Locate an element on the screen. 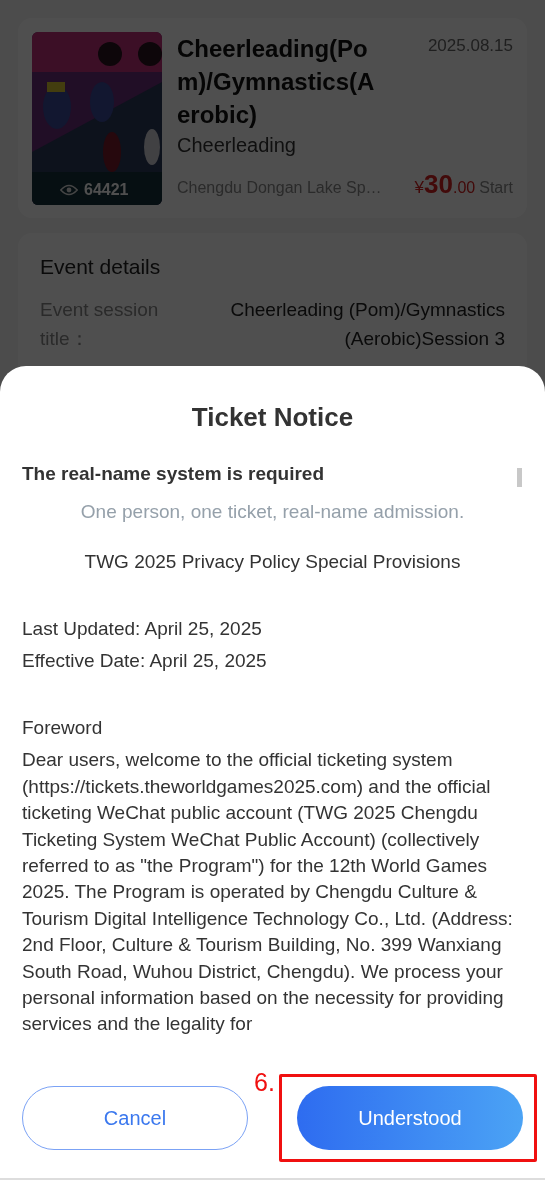 This screenshot has height=1180, width=545. notice-title: TWG 2025 Privacy Policy Special Provisions is located at coordinates (272, 562).